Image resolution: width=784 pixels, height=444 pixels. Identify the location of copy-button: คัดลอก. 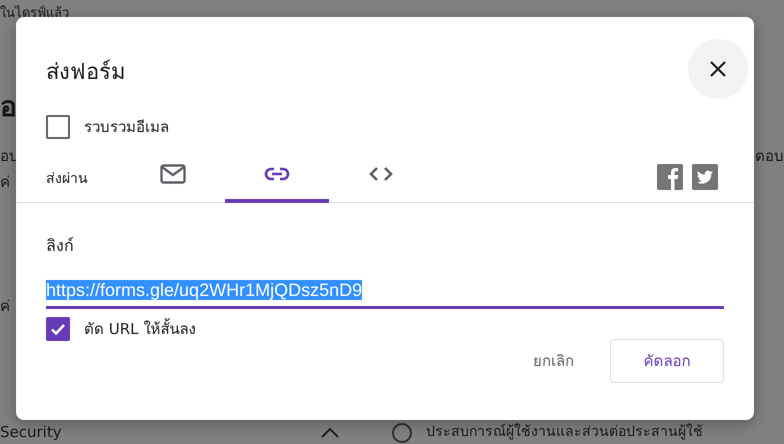
(667, 361).